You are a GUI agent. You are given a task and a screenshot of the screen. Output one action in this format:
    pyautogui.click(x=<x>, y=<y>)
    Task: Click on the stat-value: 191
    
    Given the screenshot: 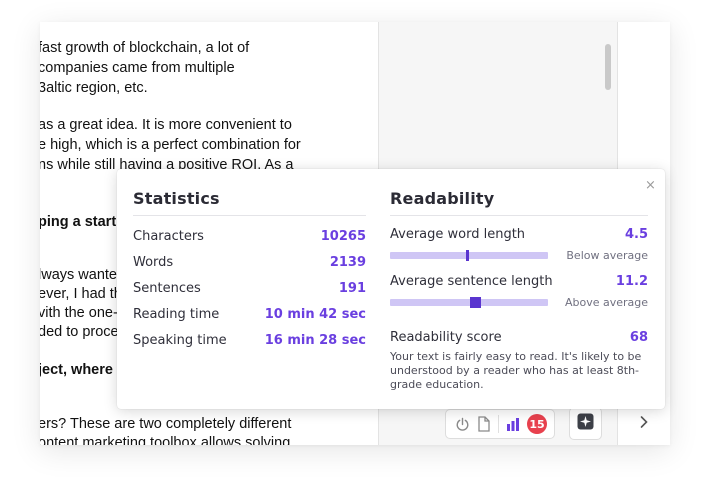 What is the action you would take?
    pyautogui.click(x=352, y=288)
    